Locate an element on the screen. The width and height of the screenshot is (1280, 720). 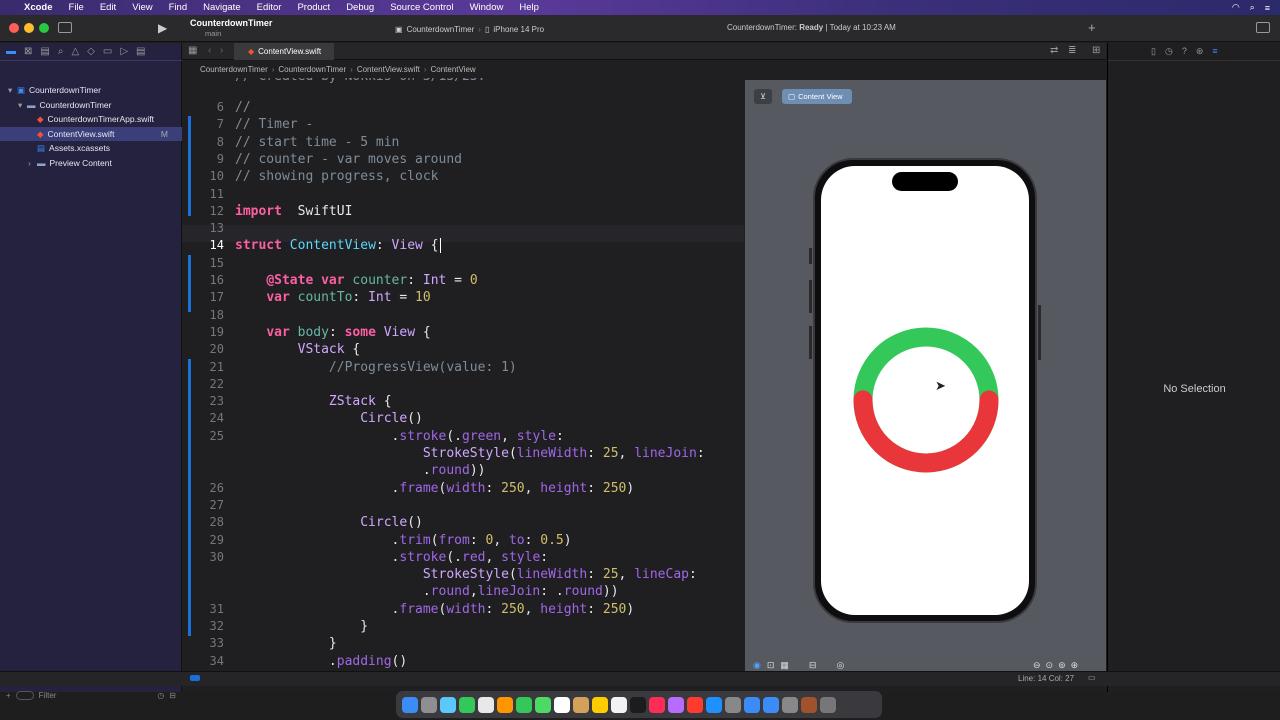
editor-options-icon: ≣ is located at coordinates (1072, 50).